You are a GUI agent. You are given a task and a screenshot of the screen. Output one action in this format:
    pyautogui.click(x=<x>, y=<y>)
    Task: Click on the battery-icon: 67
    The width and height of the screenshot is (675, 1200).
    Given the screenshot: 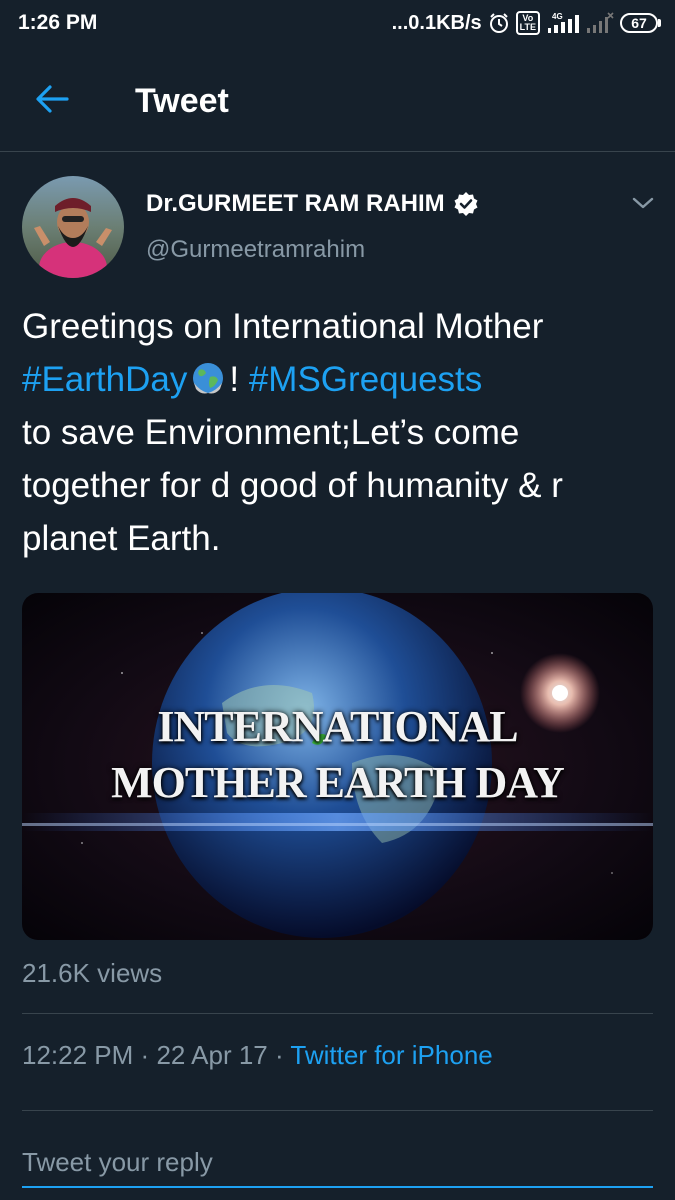 What is the action you would take?
    pyautogui.click(x=640, y=23)
    